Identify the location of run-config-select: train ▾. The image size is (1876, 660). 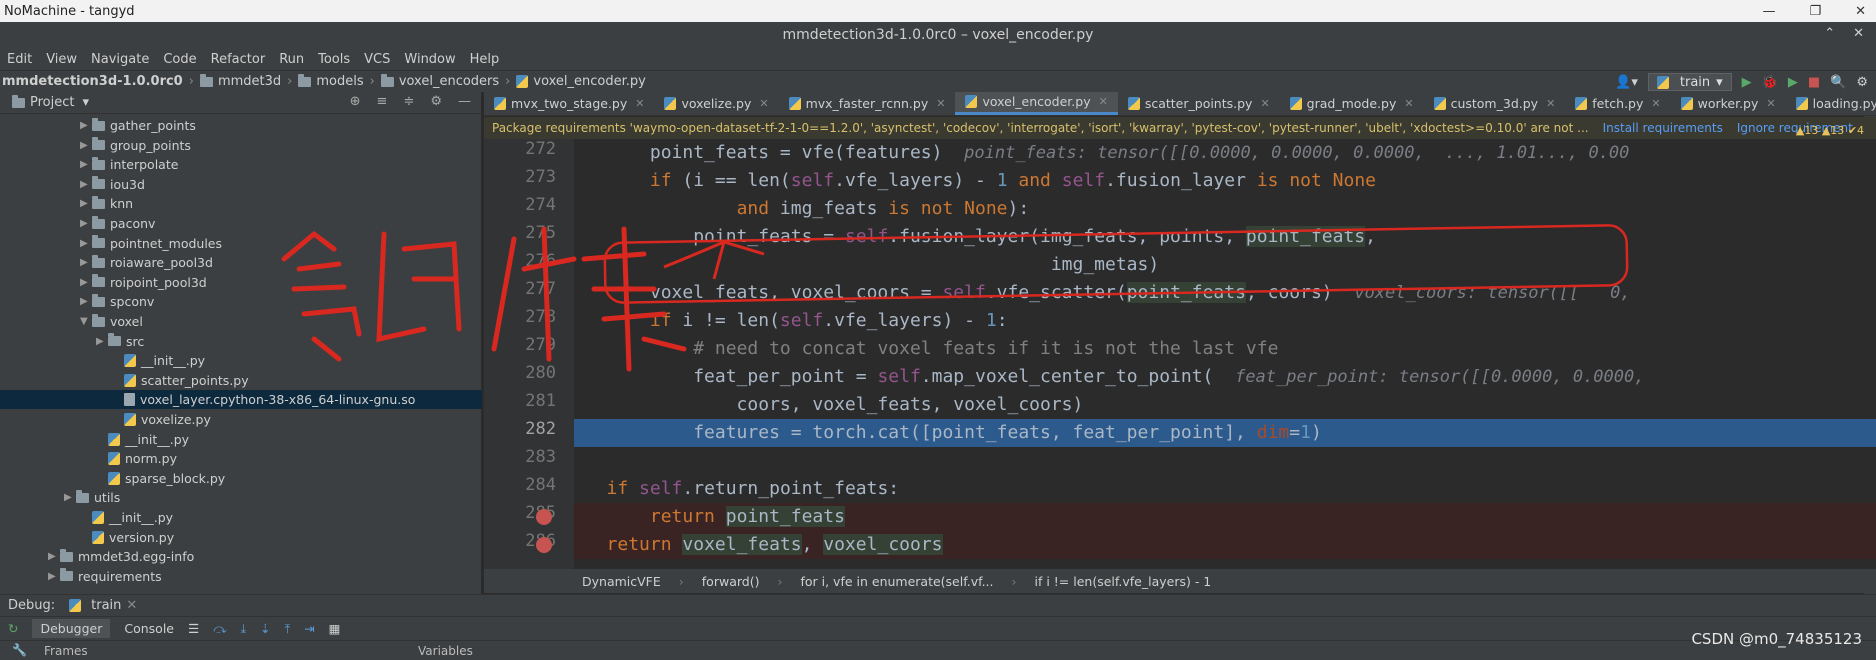
(1689, 82).